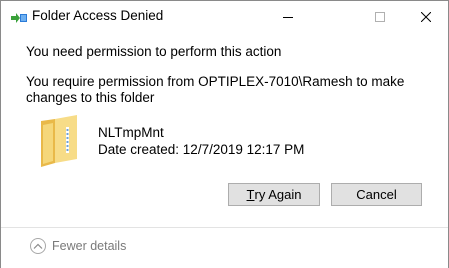 Image resolution: width=449 pixels, height=268 pixels. I want to click on maximize-icon, so click(380, 16).